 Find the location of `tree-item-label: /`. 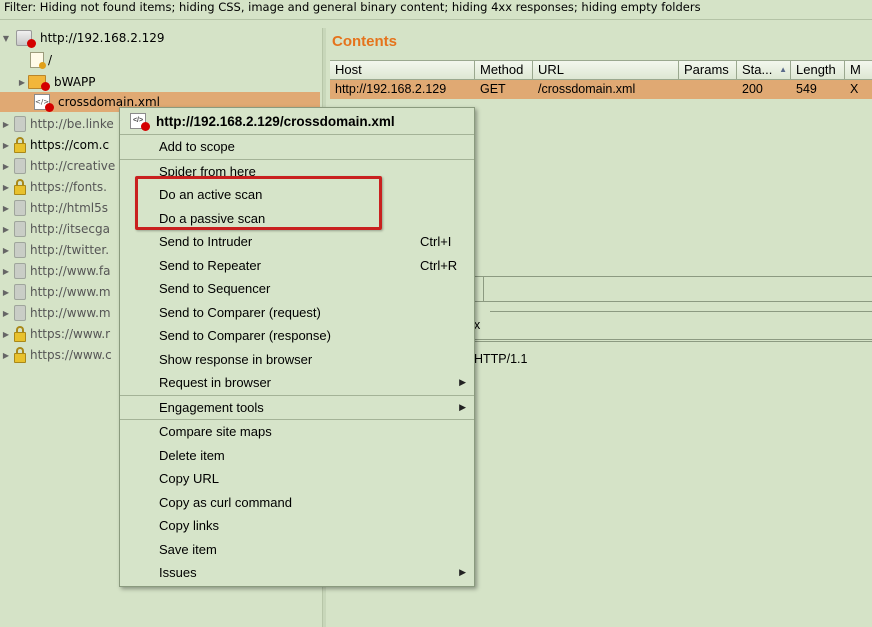

tree-item-label: / is located at coordinates (50, 60).